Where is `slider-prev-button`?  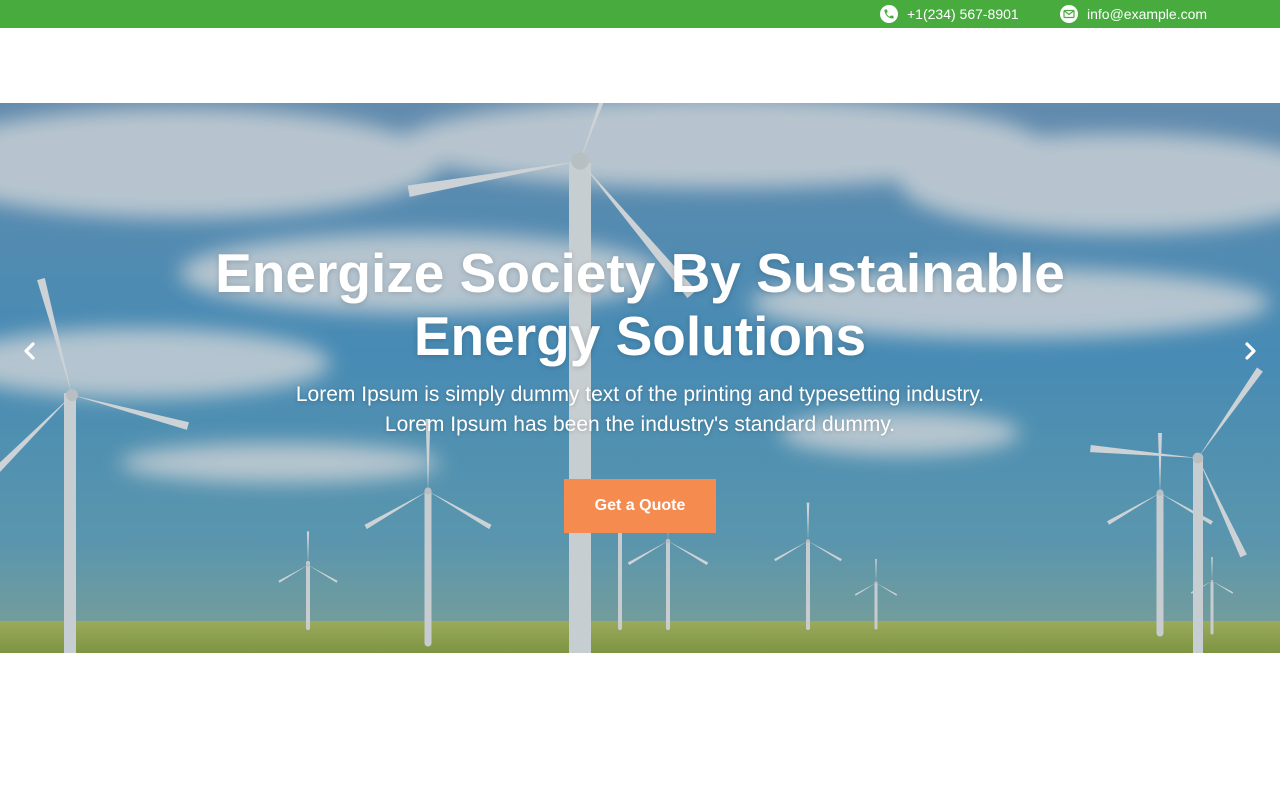 slider-prev-button is located at coordinates (30, 351).